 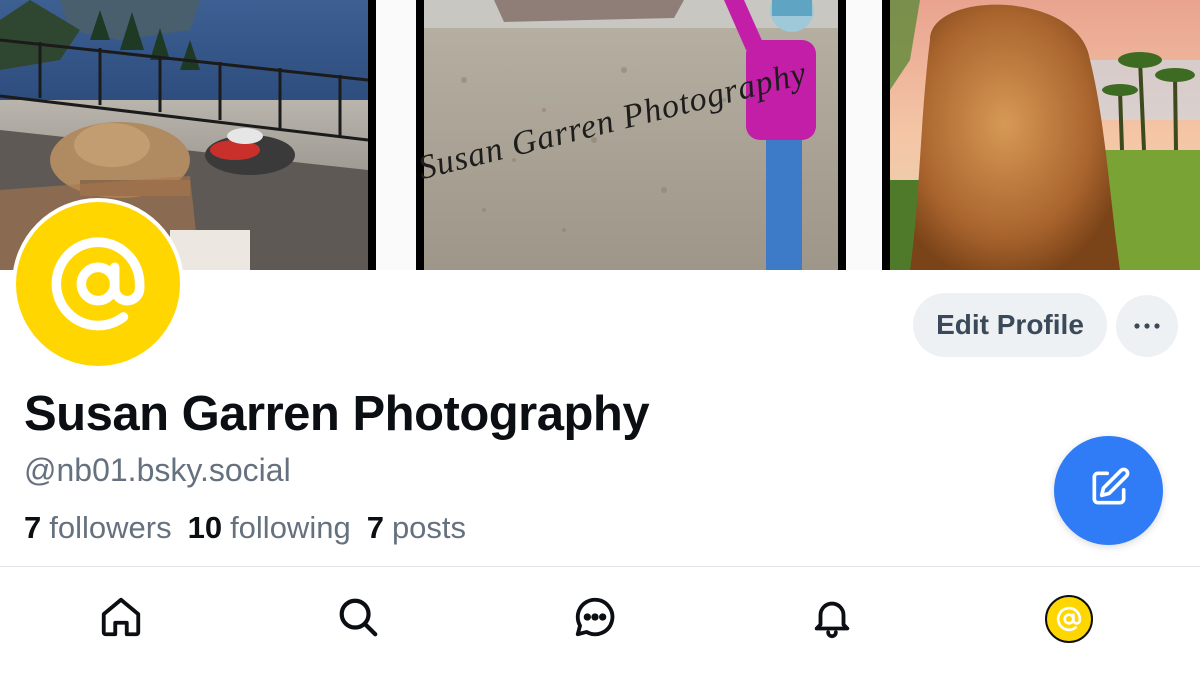 I want to click on chat-icon, so click(x=595, y=619).